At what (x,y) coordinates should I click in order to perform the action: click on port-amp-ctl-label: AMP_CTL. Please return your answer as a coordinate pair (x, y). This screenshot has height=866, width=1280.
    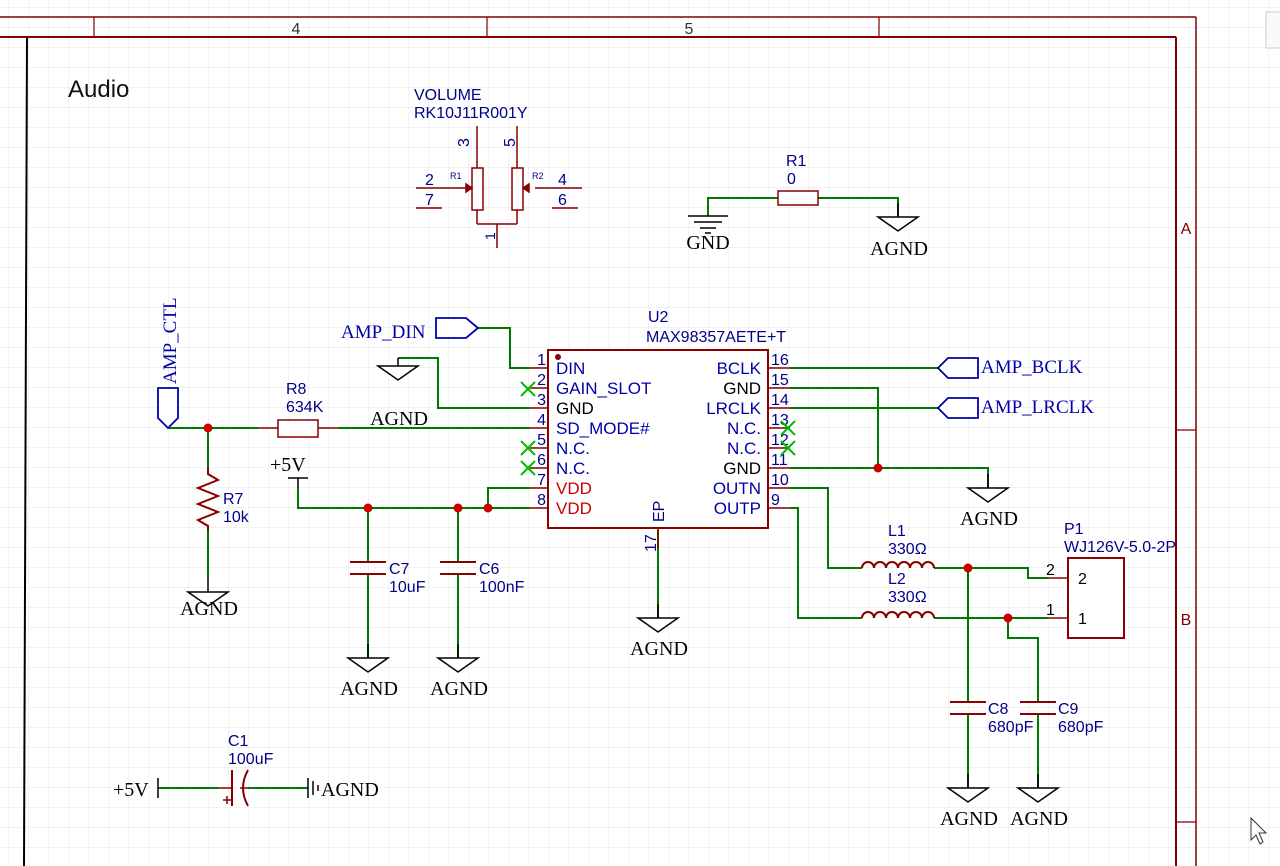
    Looking at the image, I should click on (170, 340).